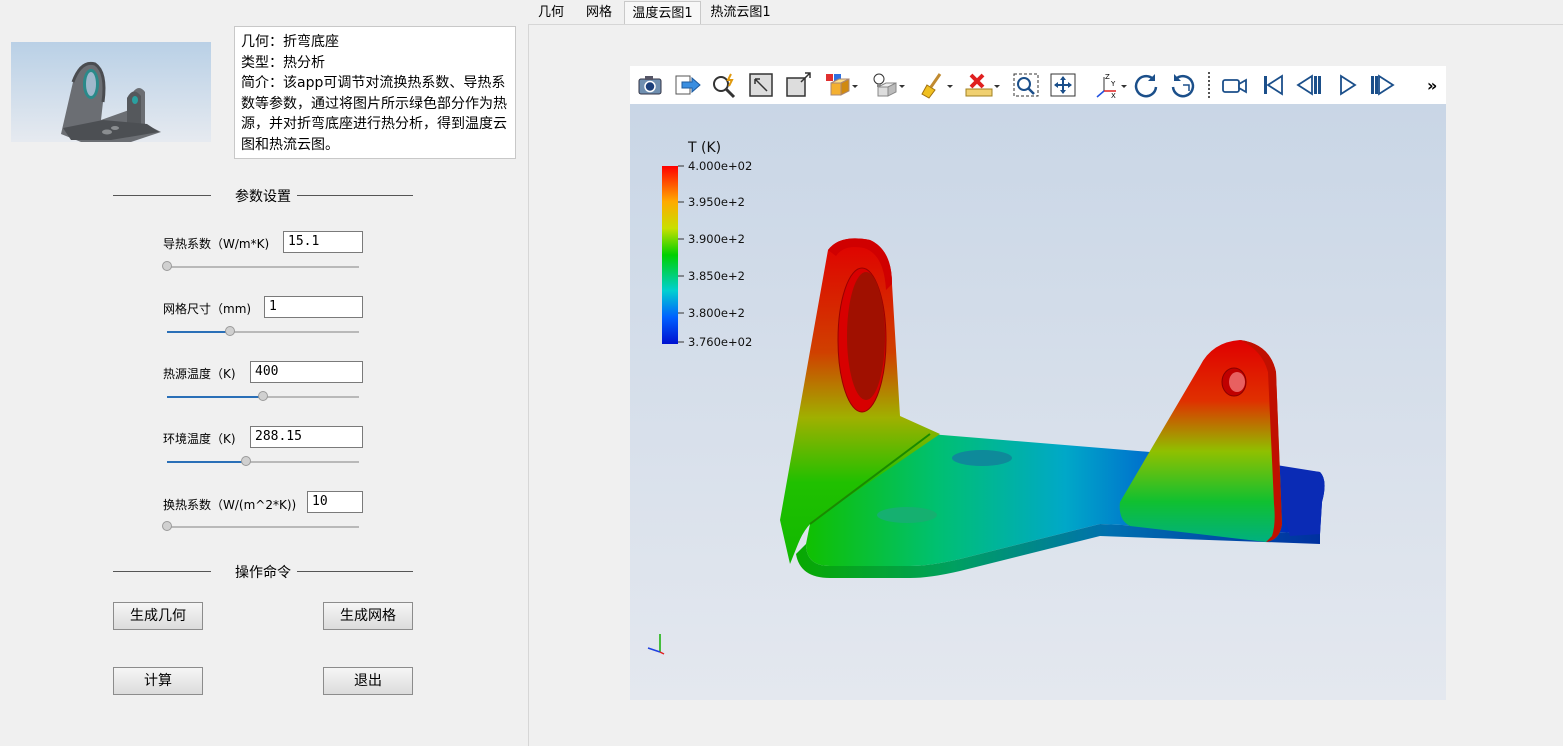 The width and height of the screenshot is (1563, 746). What do you see at coordinates (740, 12) in the screenshot?
I see `tab-heat-flux-contour: 热流云图1` at bounding box center [740, 12].